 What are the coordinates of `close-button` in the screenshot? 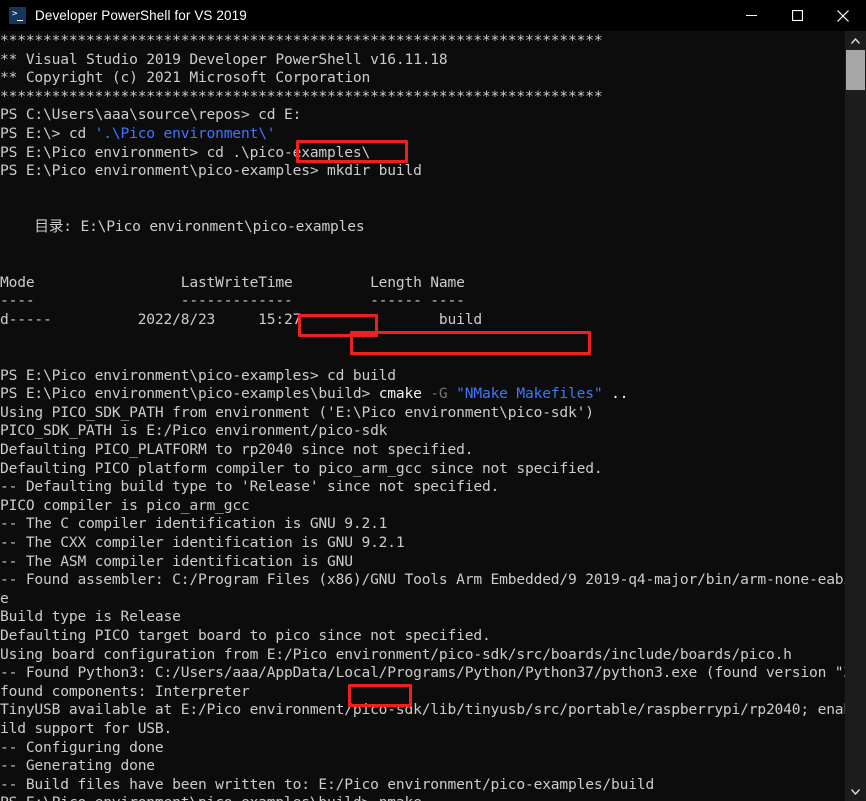 It's located at (843, 15).